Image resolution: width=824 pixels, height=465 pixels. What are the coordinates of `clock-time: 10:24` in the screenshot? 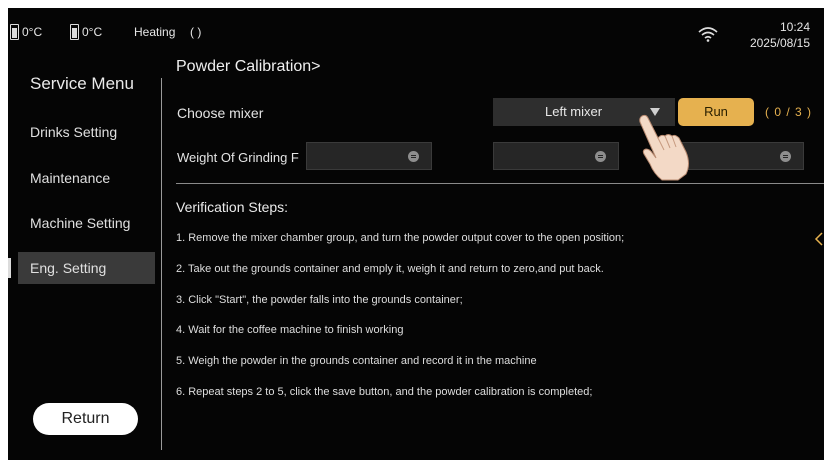 It's located at (794, 27).